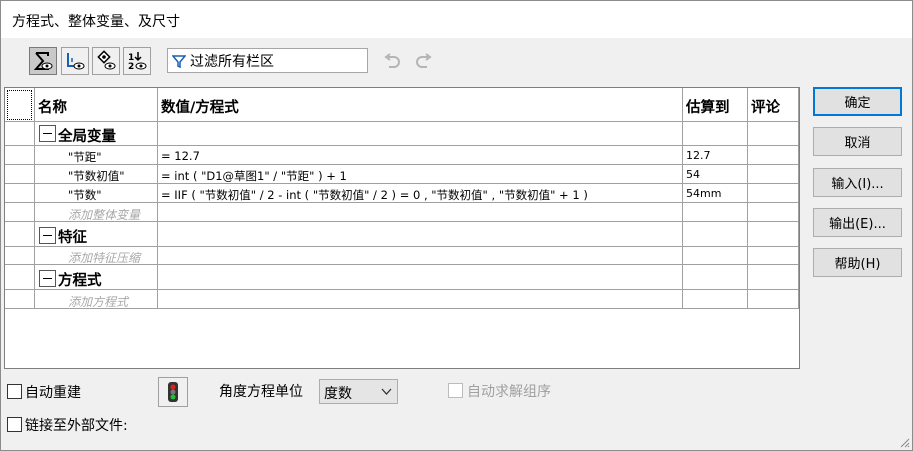  Describe the element at coordinates (96, 22) in the screenshot. I see `dialog-title: 方程式、整体变量、及尺寸` at that location.